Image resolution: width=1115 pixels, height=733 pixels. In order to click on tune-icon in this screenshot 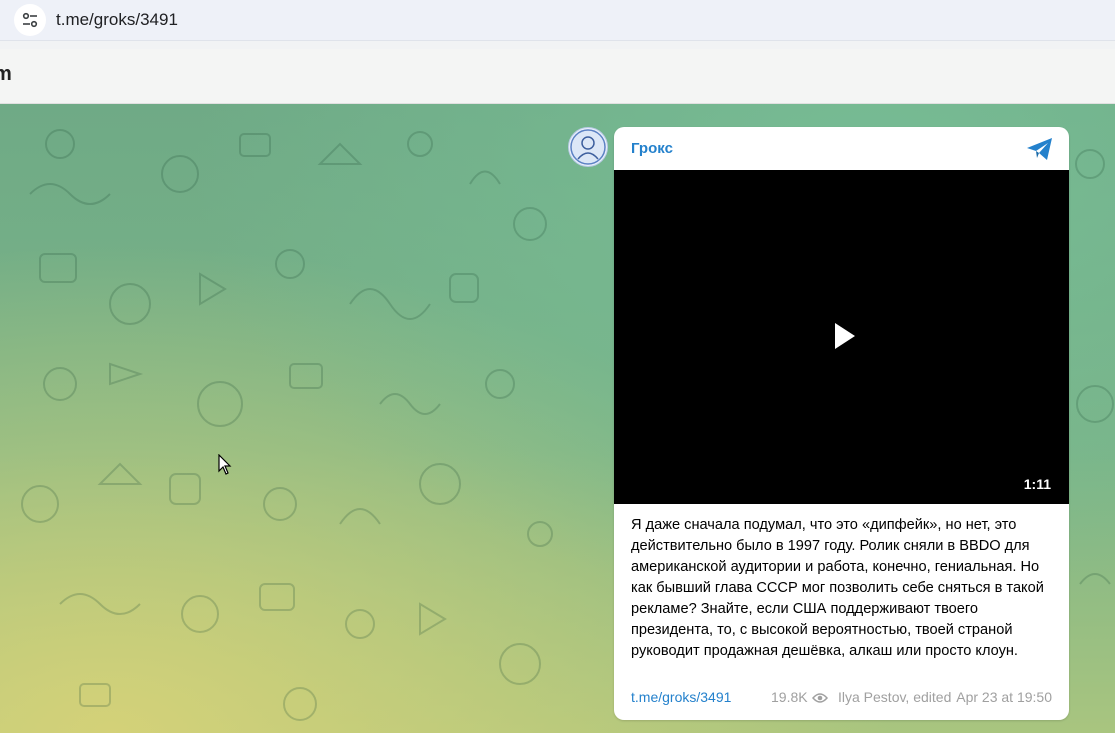, I will do `click(30, 20)`.